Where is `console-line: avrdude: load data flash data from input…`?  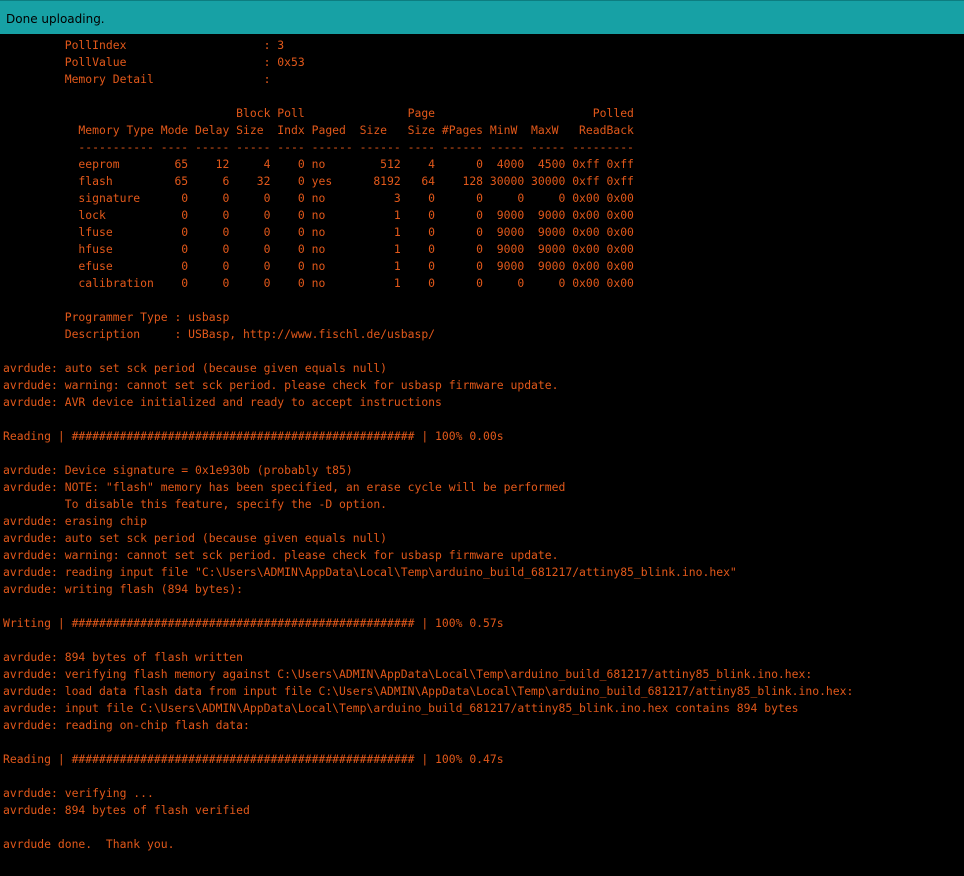
console-line: avrdude: load data flash data from input… is located at coordinates (428, 691).